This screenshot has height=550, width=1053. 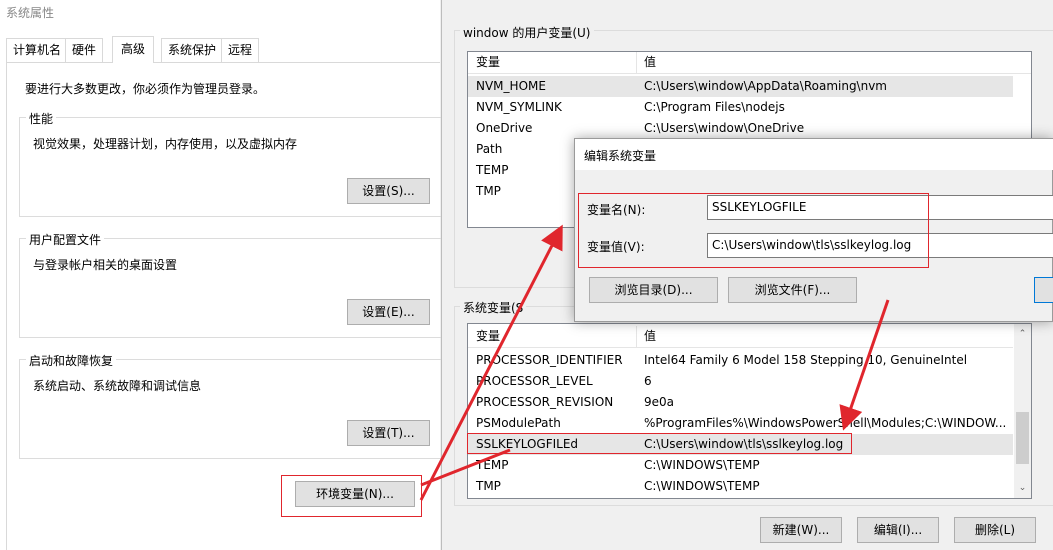 I want to click on user-vars-title: window 的用户变量(U), so click(x=527, y=32).